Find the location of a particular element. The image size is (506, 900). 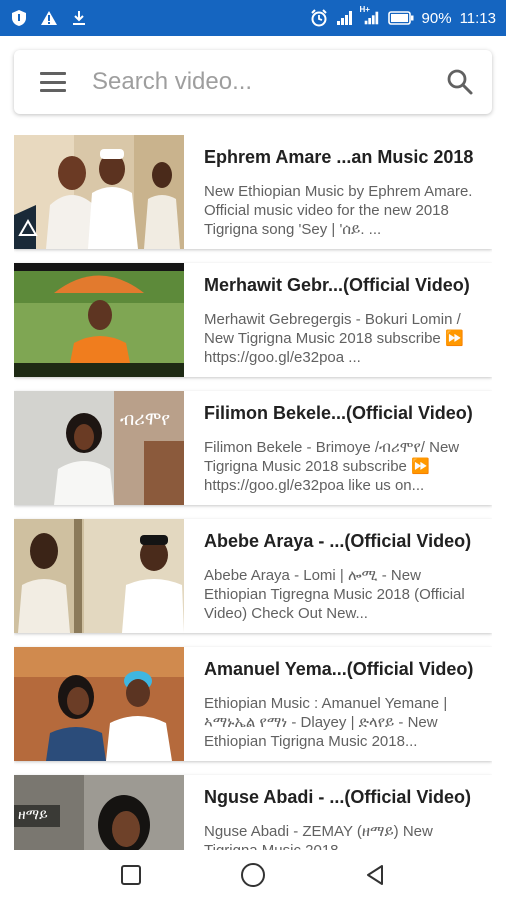

hamburger-menu-icon is located at coordinates (53, 82).